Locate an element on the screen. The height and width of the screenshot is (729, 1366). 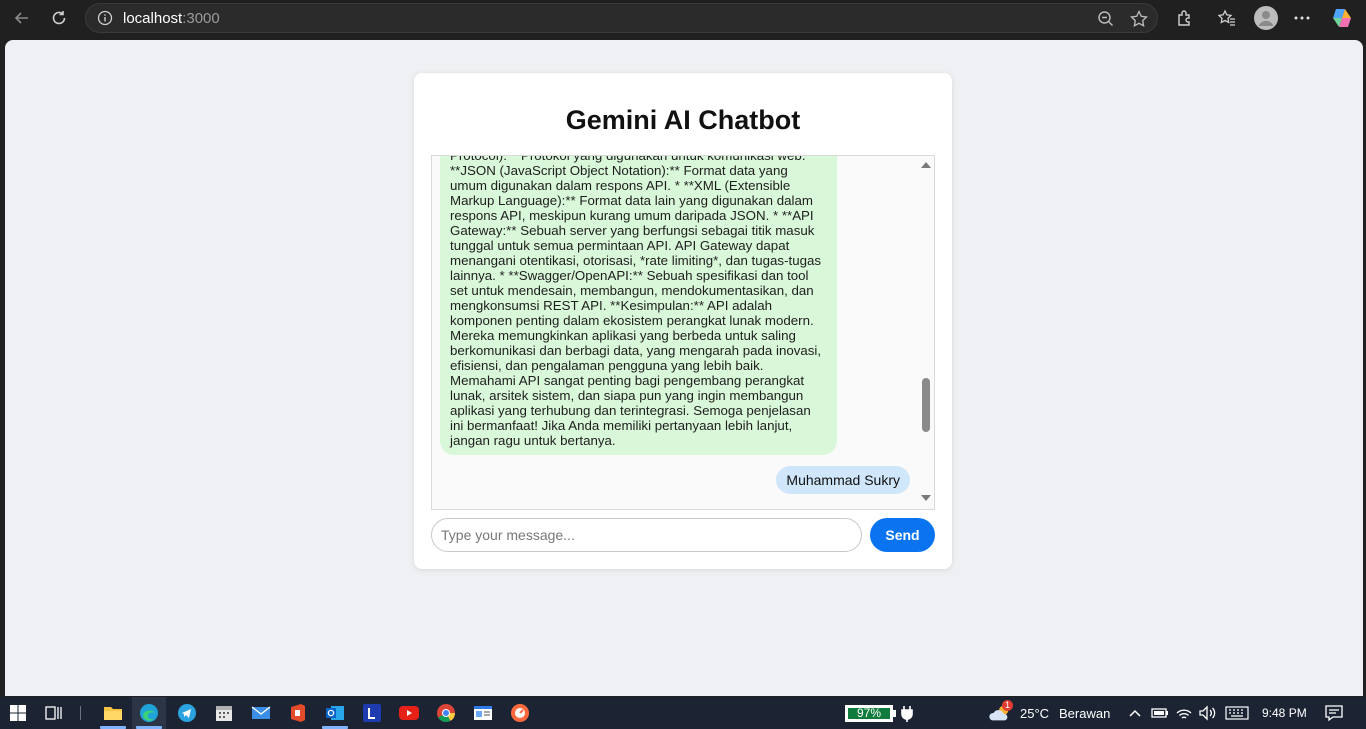
wps-office-icon is located at coordinates (298, 713).